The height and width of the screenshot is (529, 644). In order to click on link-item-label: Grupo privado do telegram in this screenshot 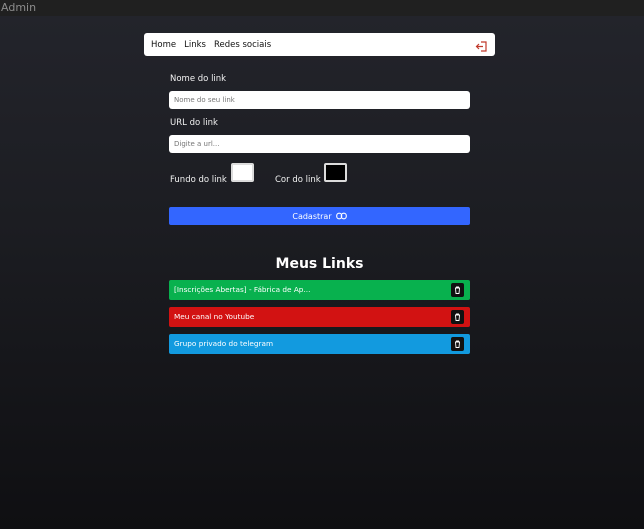, I will do `click(224, 343)`.